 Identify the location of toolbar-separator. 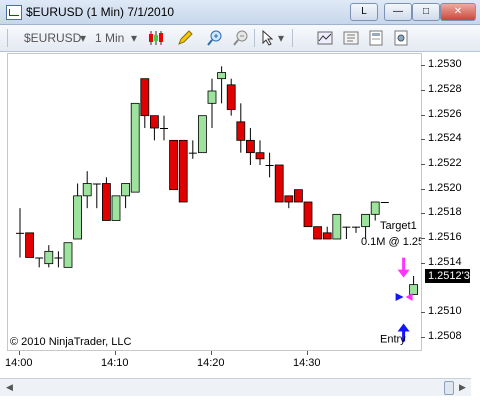
(292, 38).